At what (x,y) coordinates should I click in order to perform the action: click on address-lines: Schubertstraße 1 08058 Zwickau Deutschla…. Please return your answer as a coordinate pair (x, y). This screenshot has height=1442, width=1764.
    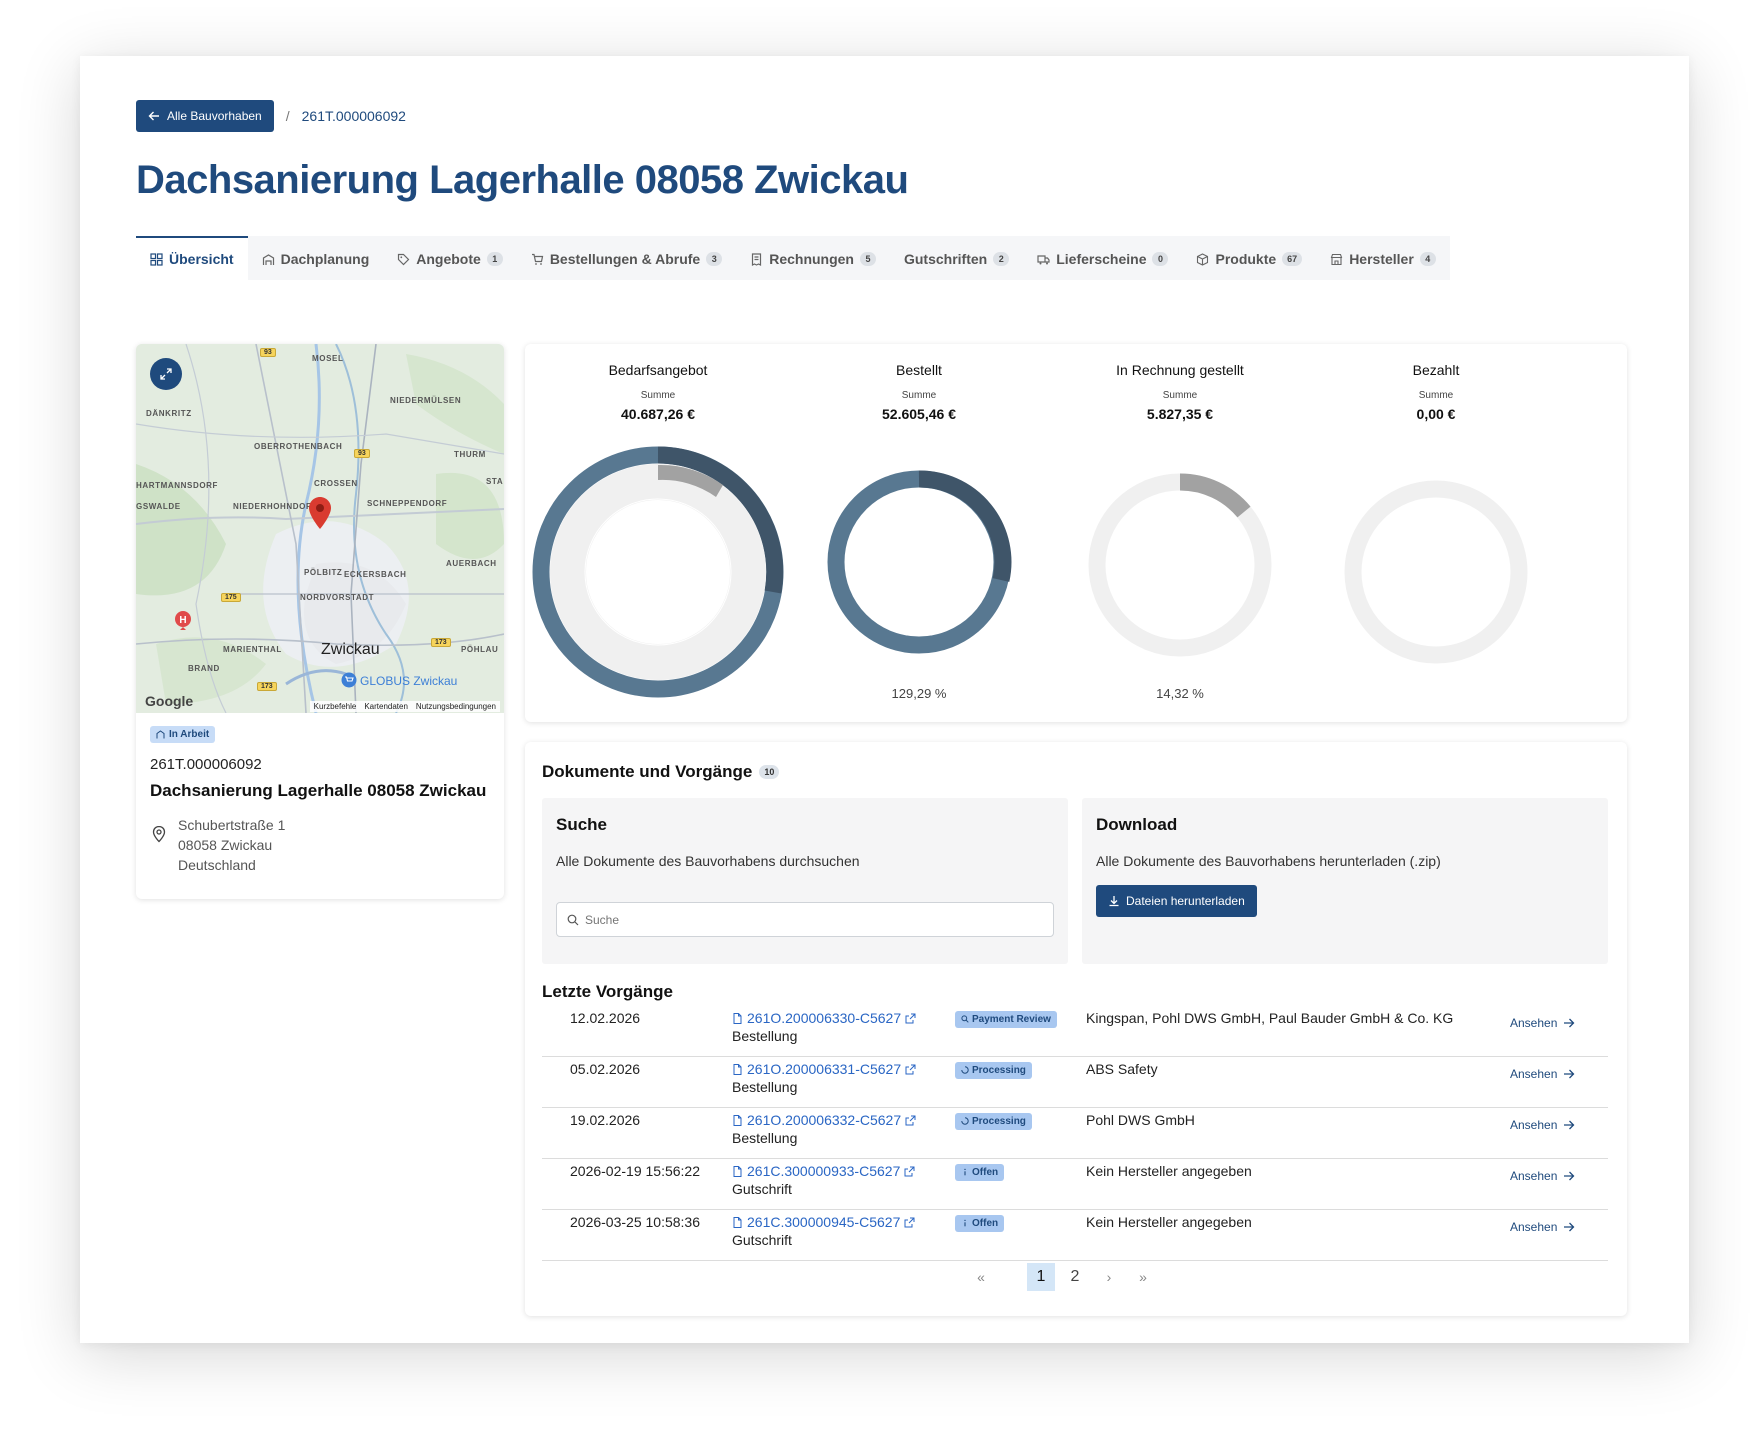
    Looking at the image, I should click on (231, 845).